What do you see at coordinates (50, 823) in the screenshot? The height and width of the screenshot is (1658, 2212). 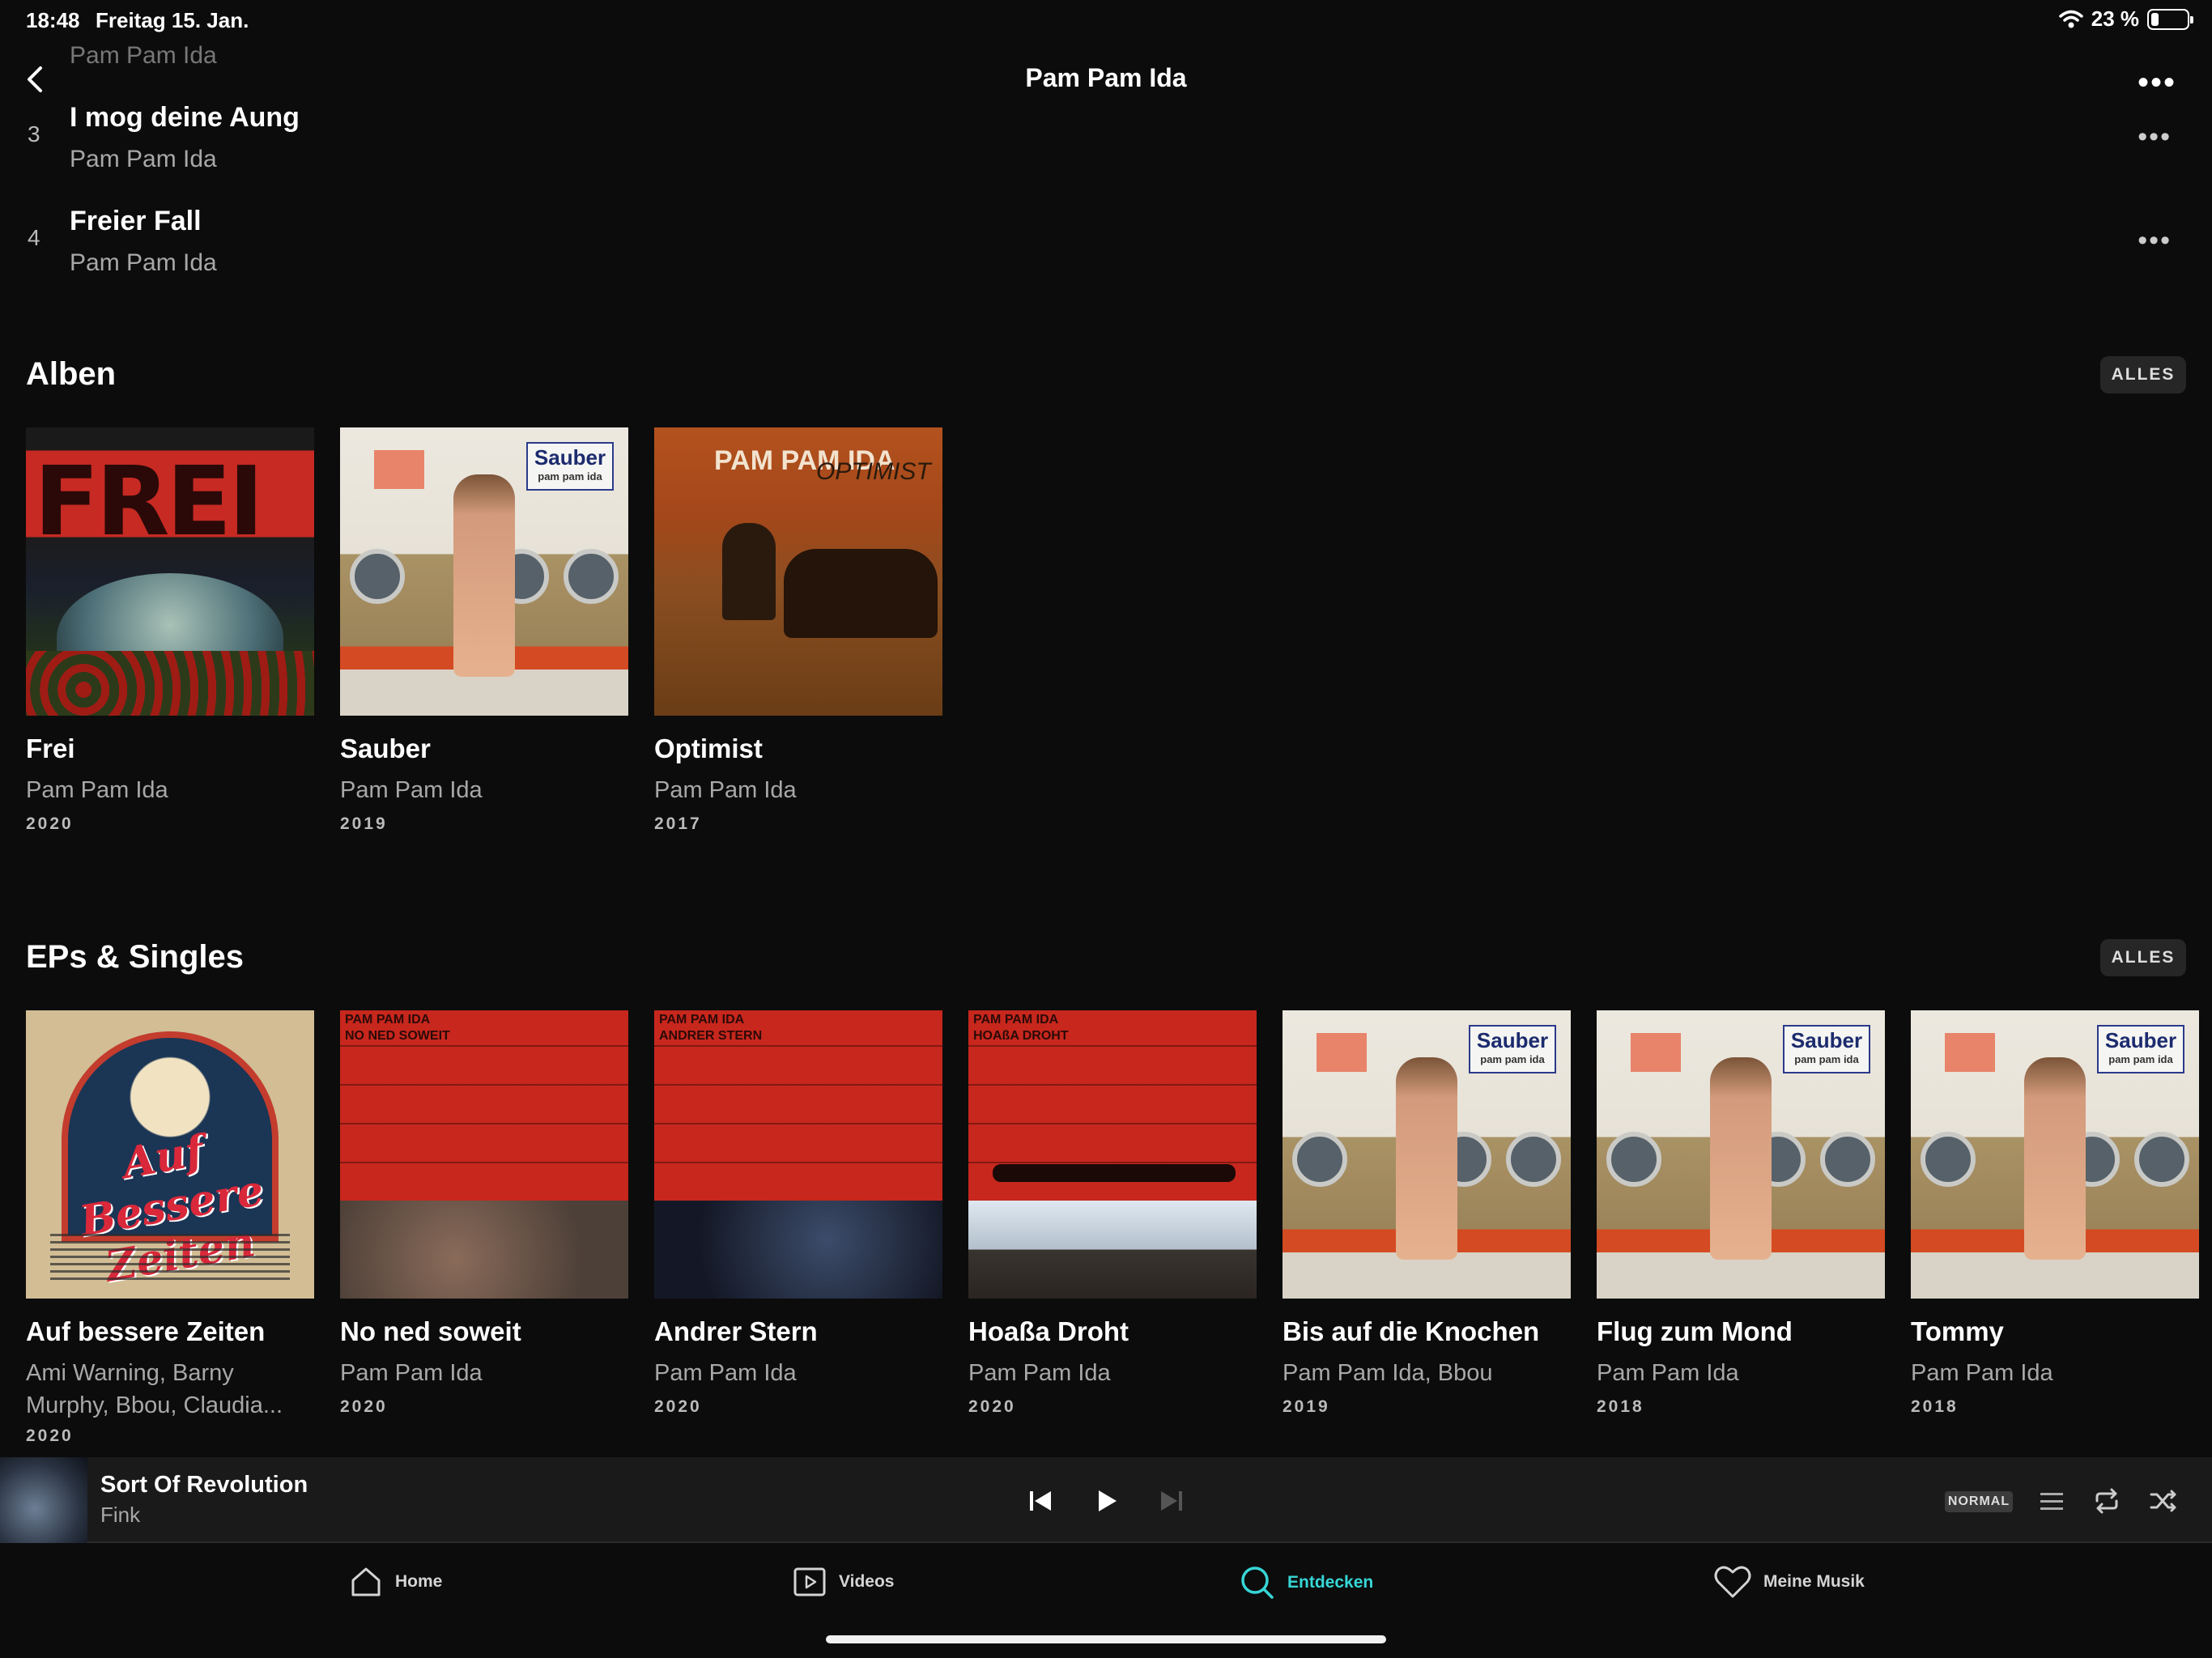 I see `album-year: 2020` at bounding box center [50, 823].